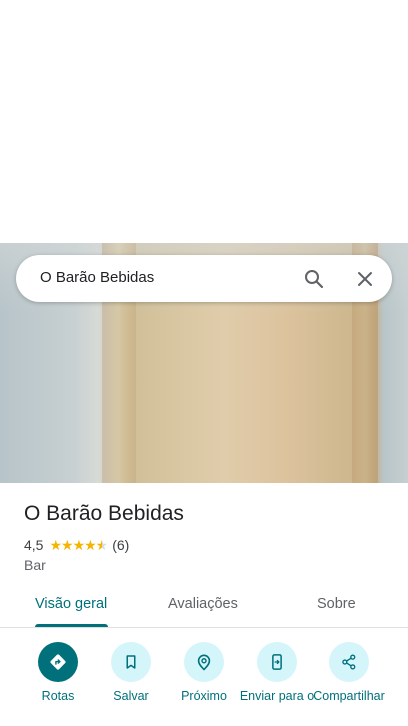 The height and width of the screenshot is (726, 408). Describe the element at coordinates (104, 513) in the screenshot. I see `place-title: O Barão Bebidas` at that location.